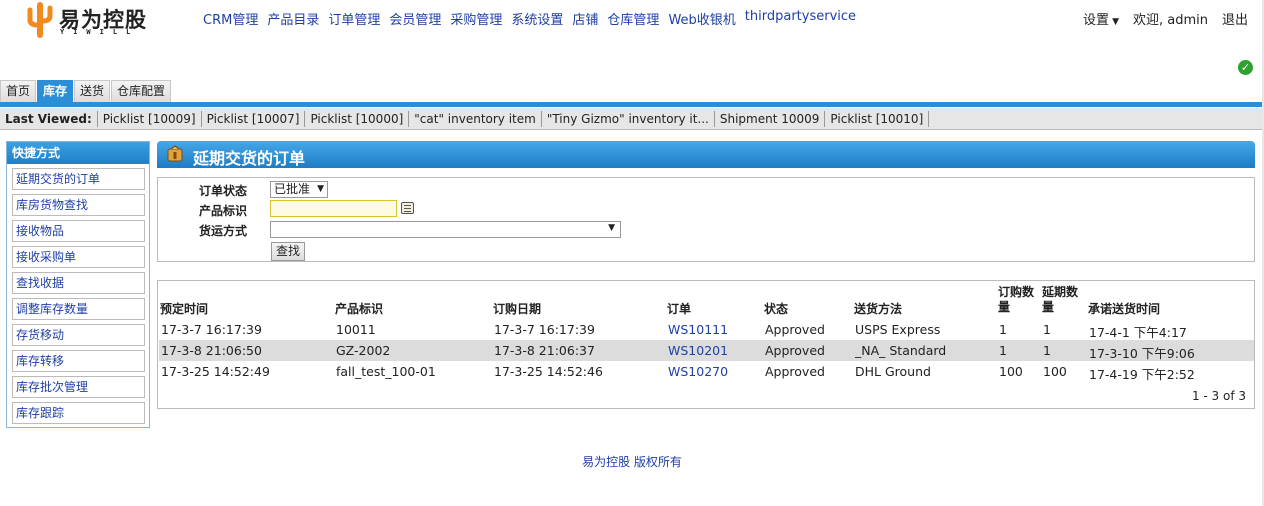  Describe the element at coordinates (288, 251) in the screenshot. I see `search-button: 查找` at that location.